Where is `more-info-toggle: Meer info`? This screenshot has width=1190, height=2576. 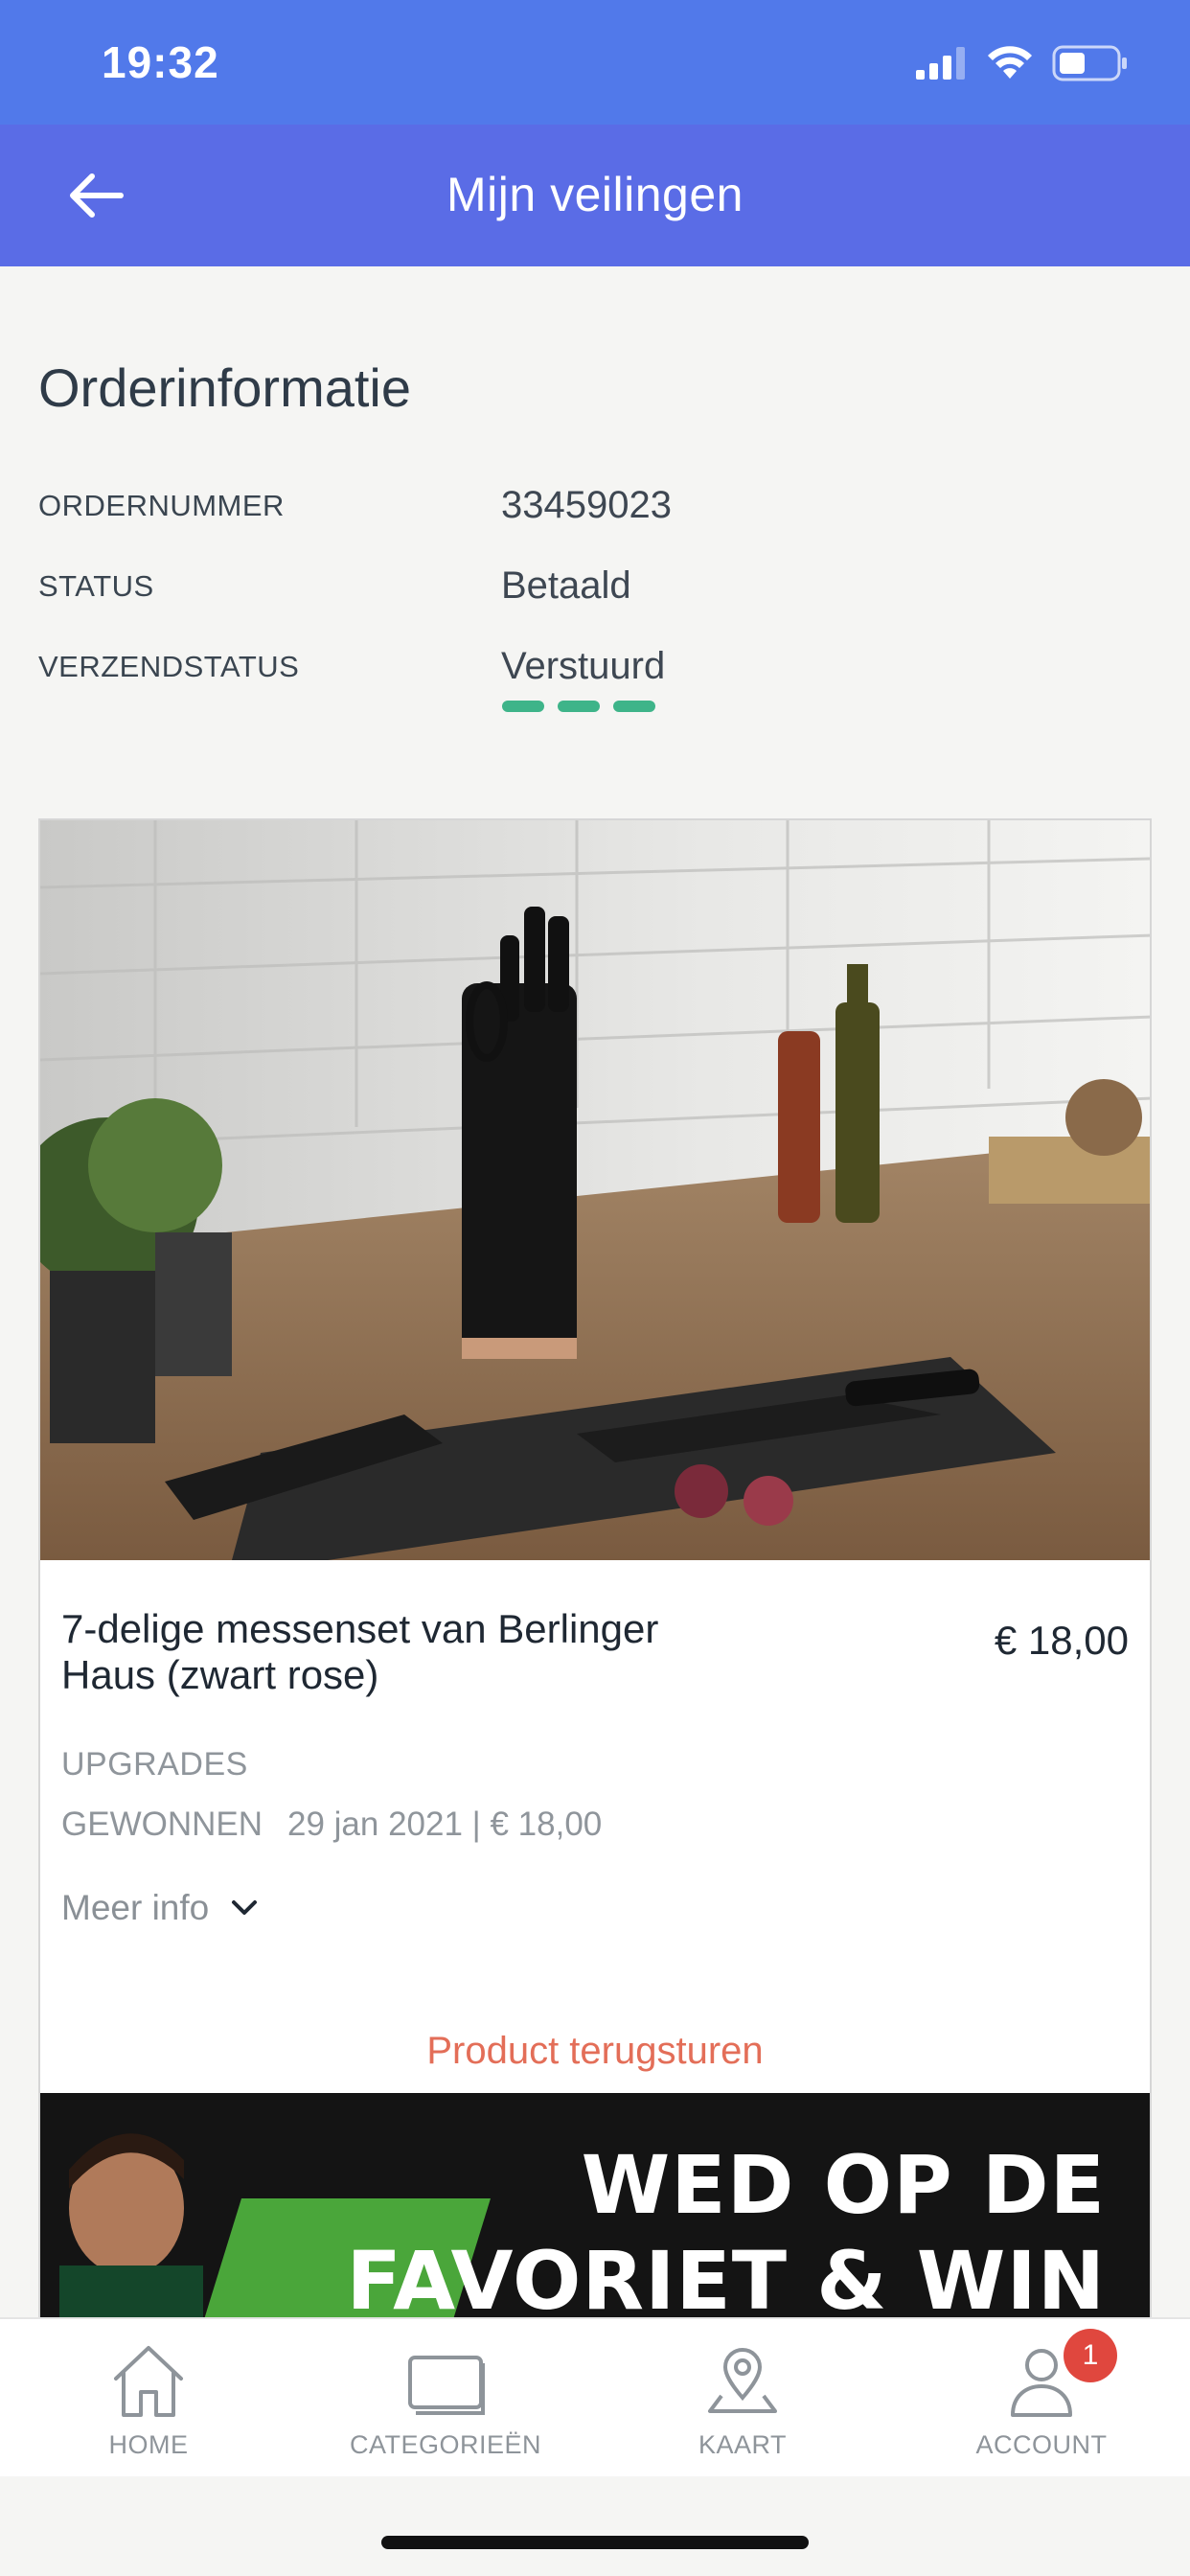 more-info-toggle: Meer info is located at coordinates (160, 1908).